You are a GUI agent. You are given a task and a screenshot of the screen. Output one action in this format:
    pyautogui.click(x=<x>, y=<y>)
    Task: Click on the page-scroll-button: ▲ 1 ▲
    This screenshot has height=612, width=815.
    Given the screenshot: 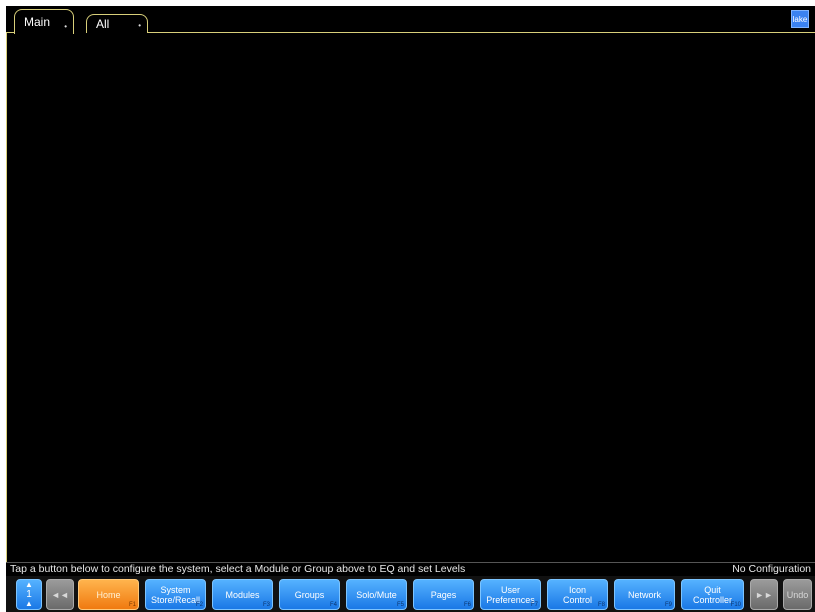 What is the action you would take?
    pyautogui.click(x=29, y=594)
    